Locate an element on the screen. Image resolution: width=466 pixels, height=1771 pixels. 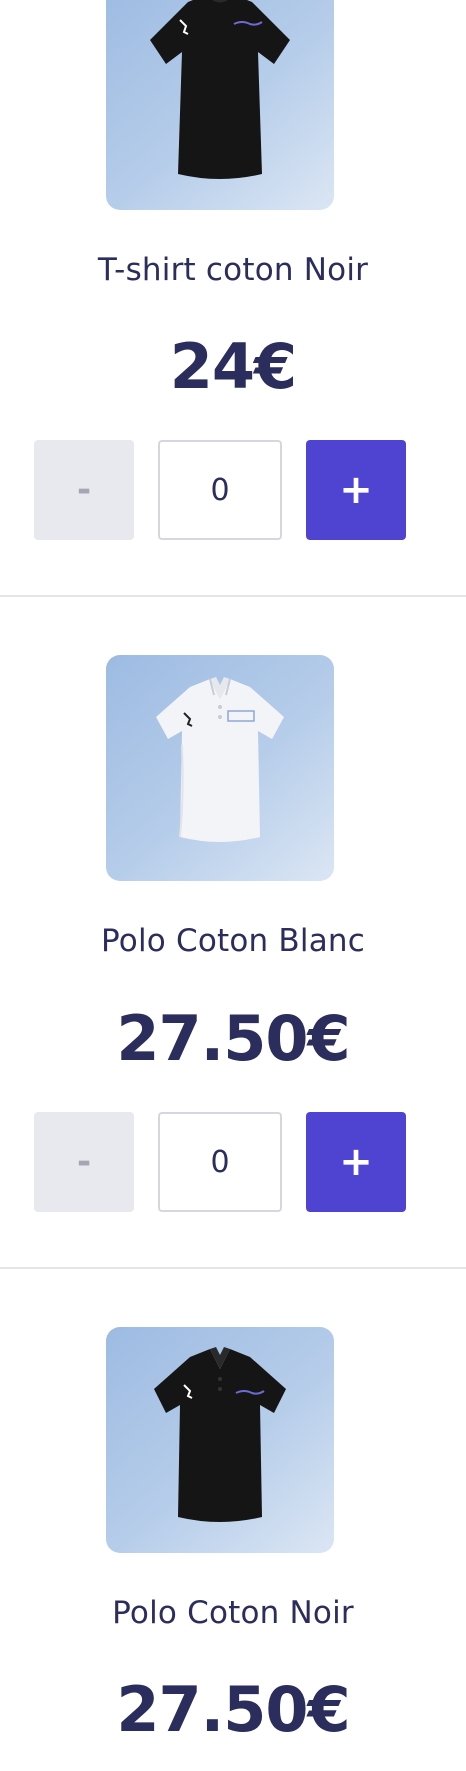
black-polo-icon is located at coordinates (220, 1434).